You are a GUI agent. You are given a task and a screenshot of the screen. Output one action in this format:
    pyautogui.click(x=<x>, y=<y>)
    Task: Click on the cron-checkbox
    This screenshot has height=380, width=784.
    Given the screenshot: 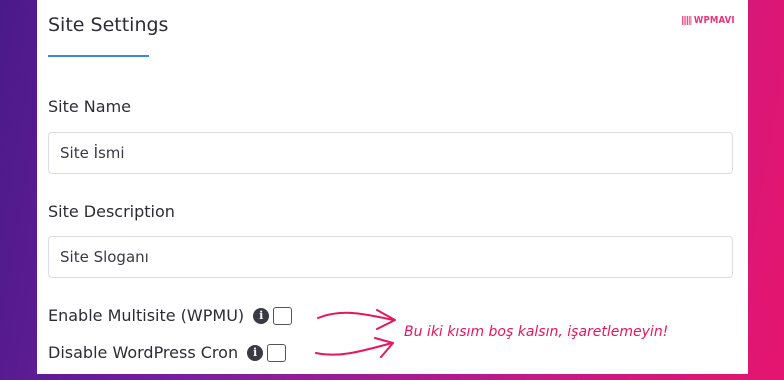 What is the action you would take?
    pyautogui.click(x=277, y=352)
    